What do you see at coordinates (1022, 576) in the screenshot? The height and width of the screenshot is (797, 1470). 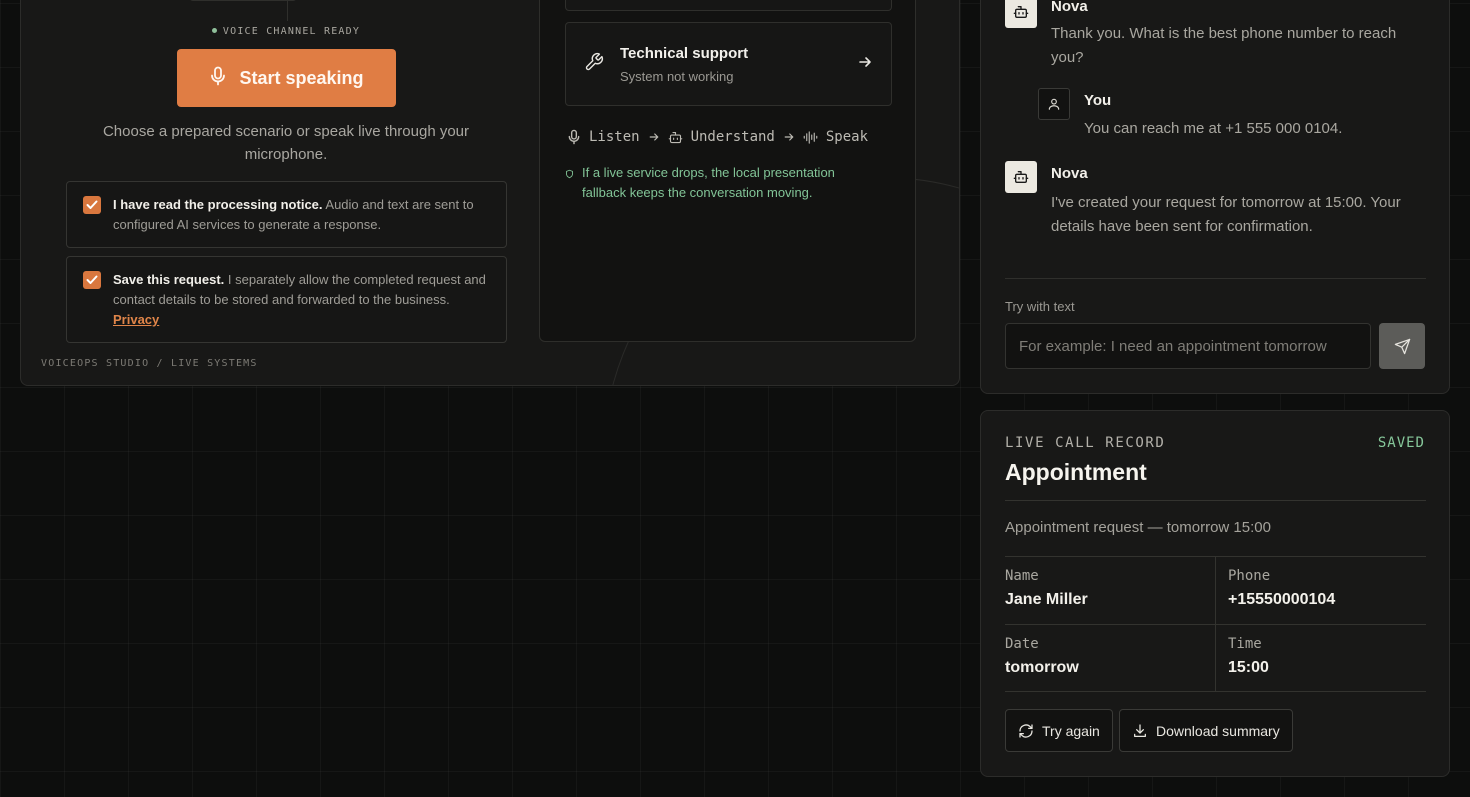 I see `field-label: Name` at bounding box center [1022, 576].